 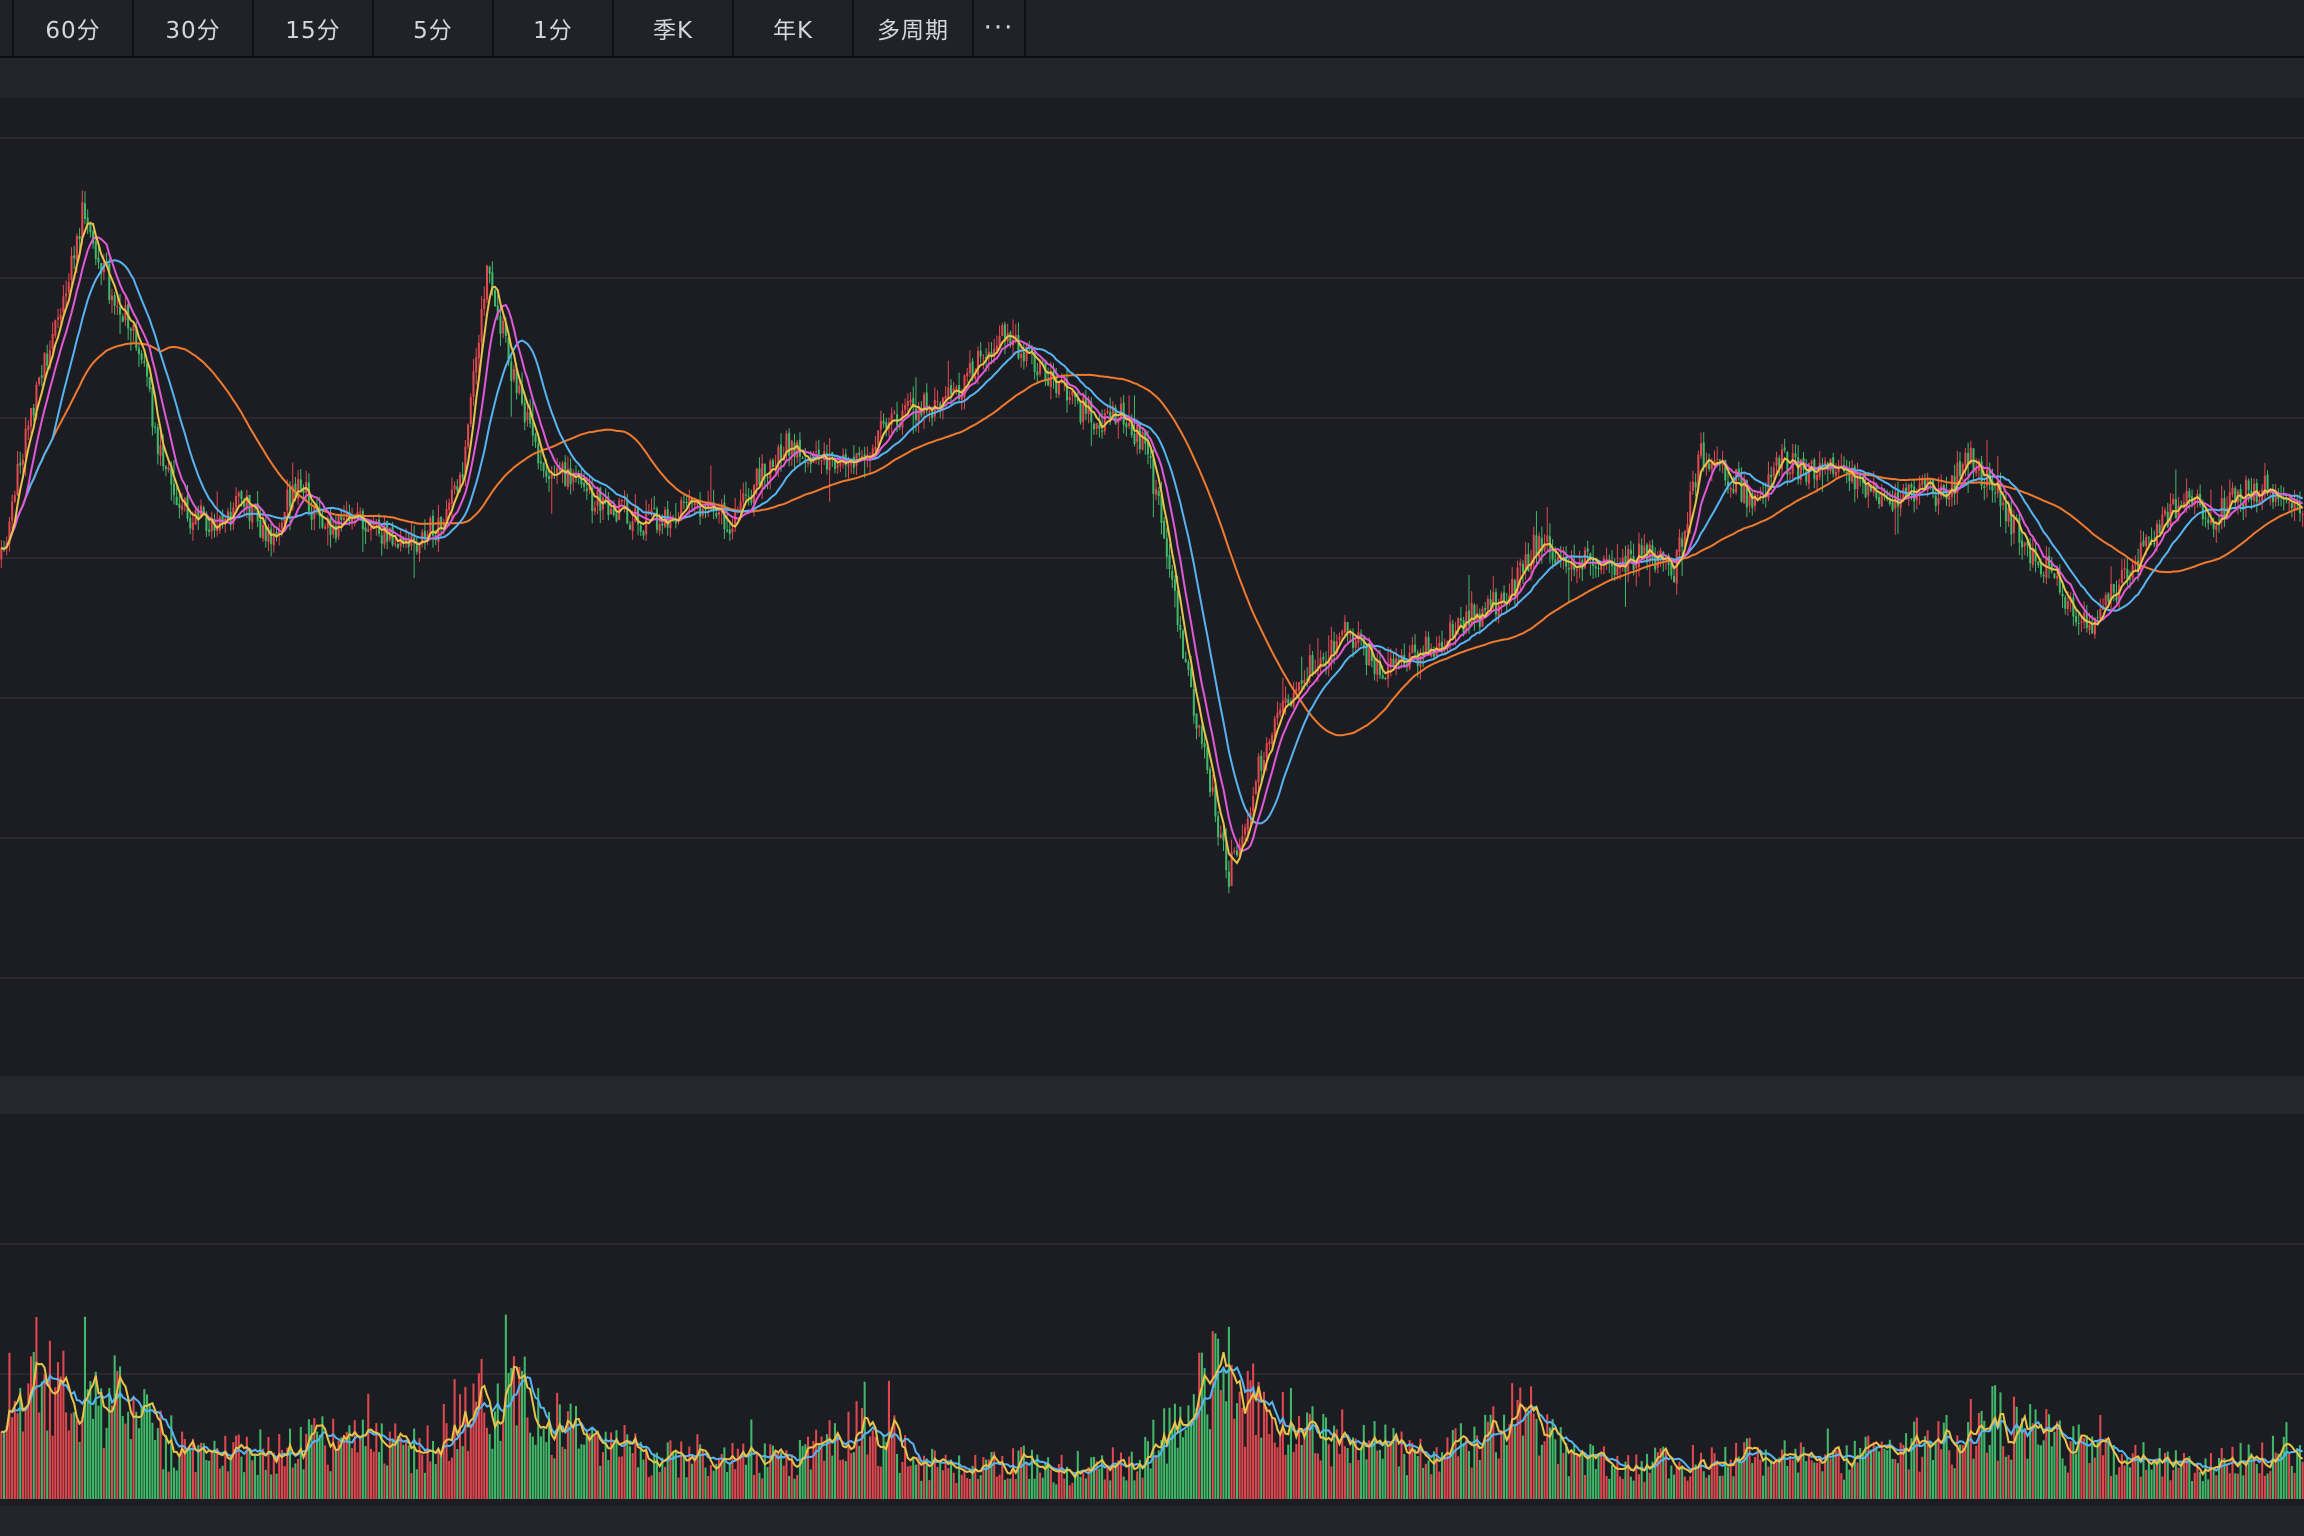 I want to click on more-options-icon: ···, so click(x=1000, y=28).